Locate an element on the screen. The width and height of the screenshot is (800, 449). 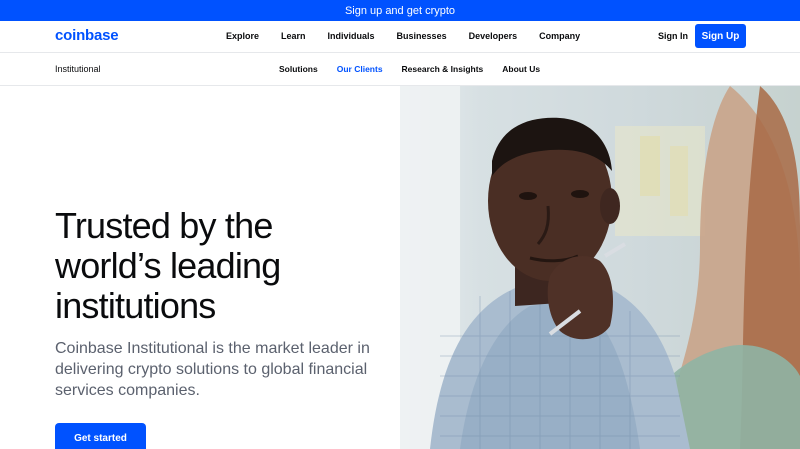
subnav-research-insights: Research & Insights is located at coordinates (443, 69).